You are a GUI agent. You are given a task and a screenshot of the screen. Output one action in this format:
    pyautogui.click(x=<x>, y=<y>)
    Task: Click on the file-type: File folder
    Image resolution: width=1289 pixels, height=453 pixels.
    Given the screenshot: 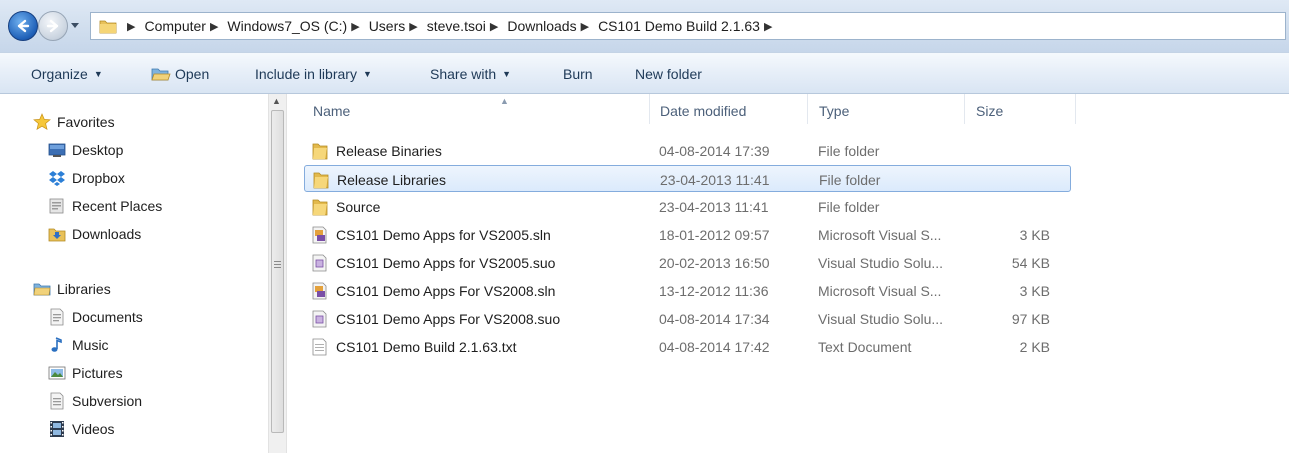 What is the action you would take?
    pyautogui.click(x=849, y=150)
    